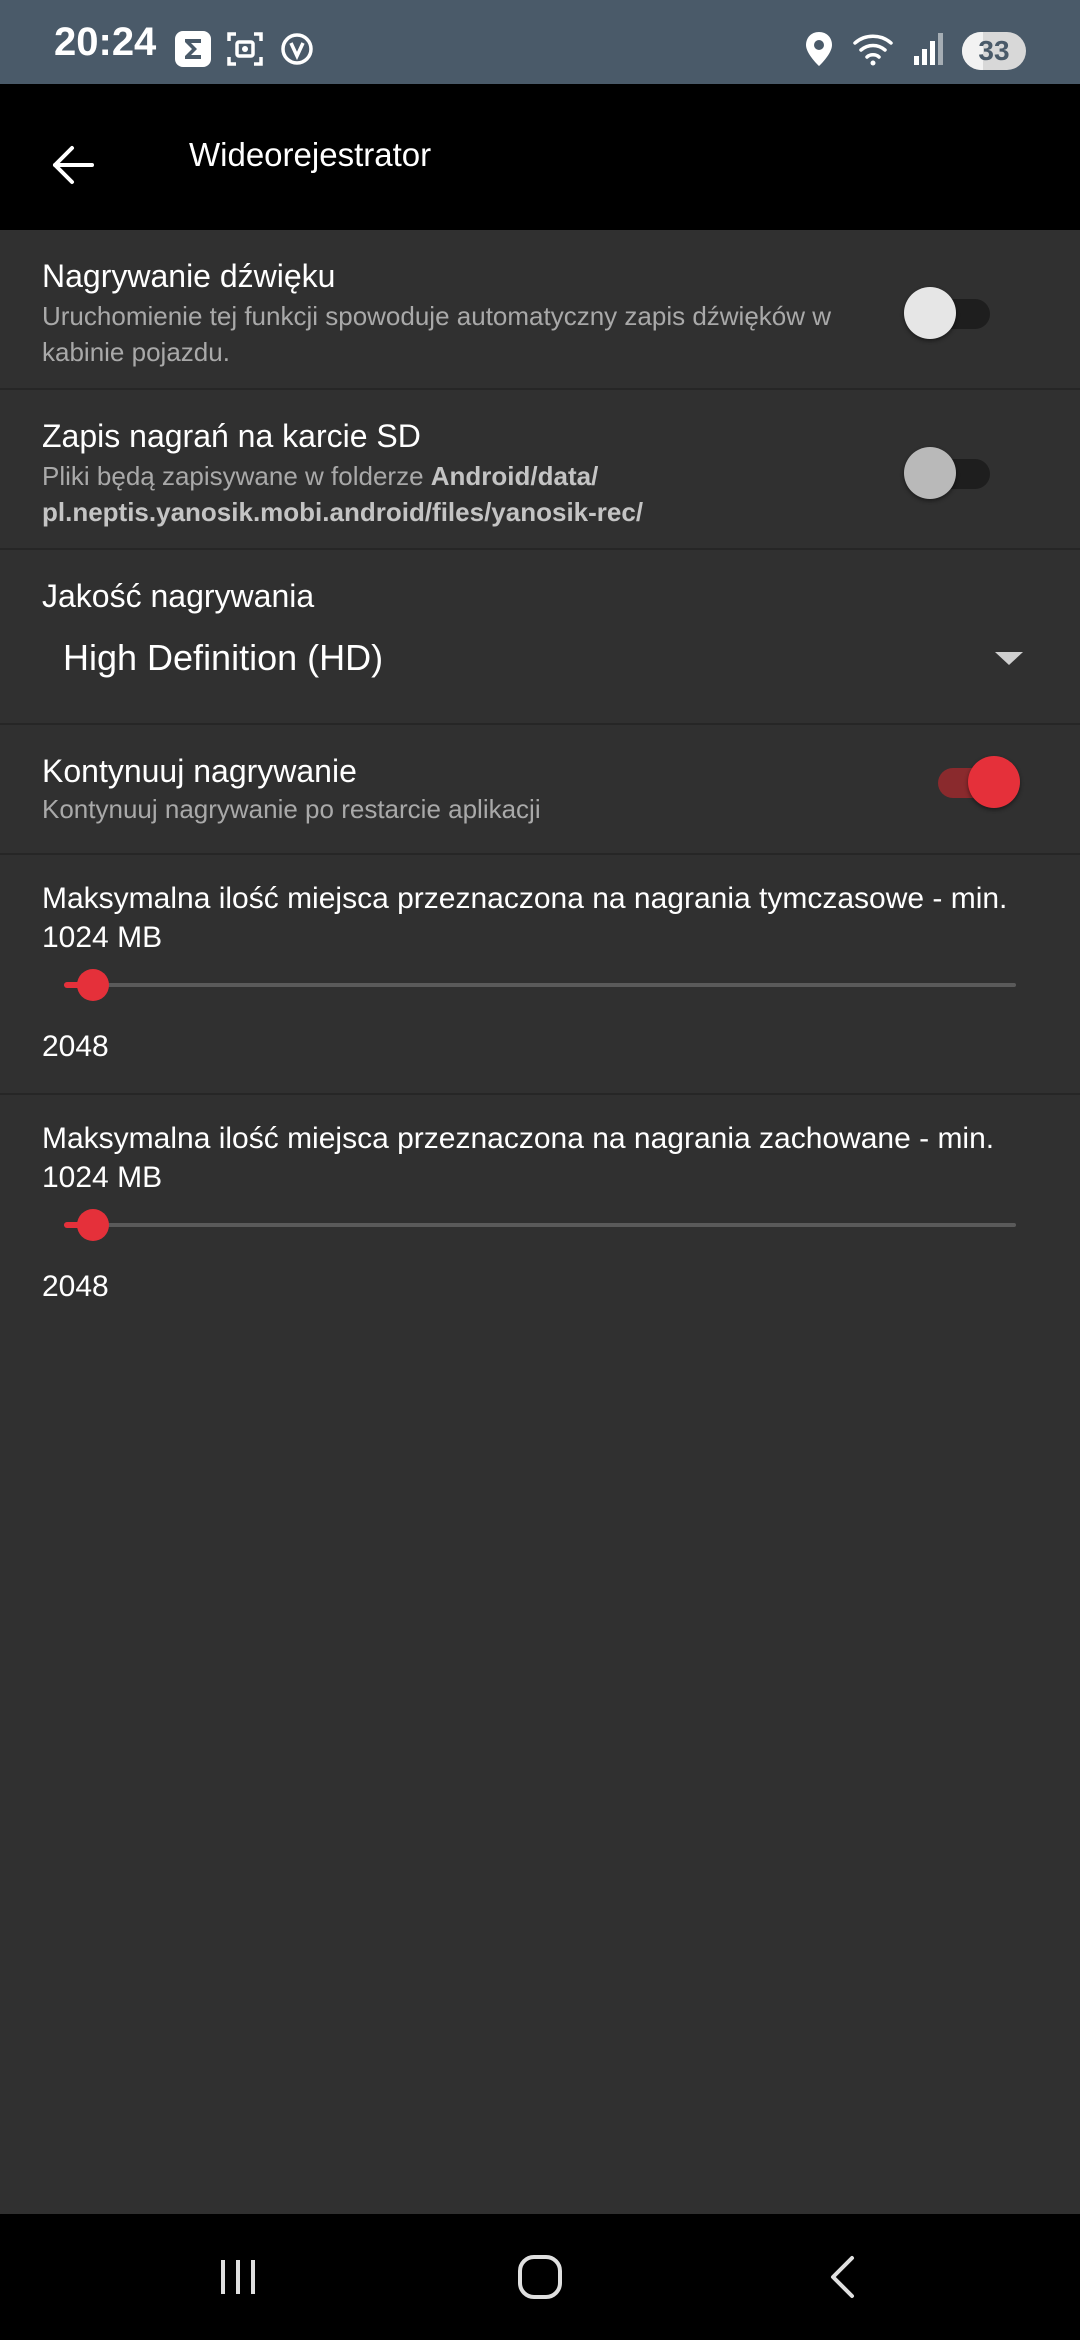  I want to click on wifi-icon, so click(873, 51).